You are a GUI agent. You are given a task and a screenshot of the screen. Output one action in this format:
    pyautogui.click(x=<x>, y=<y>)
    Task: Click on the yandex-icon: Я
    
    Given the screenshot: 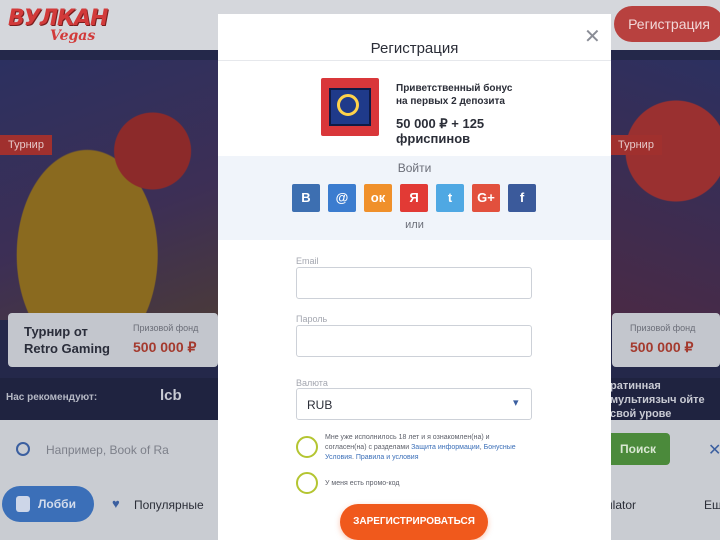 What is the action you would take?
    pyautogui.click(x=414, y=198)
    